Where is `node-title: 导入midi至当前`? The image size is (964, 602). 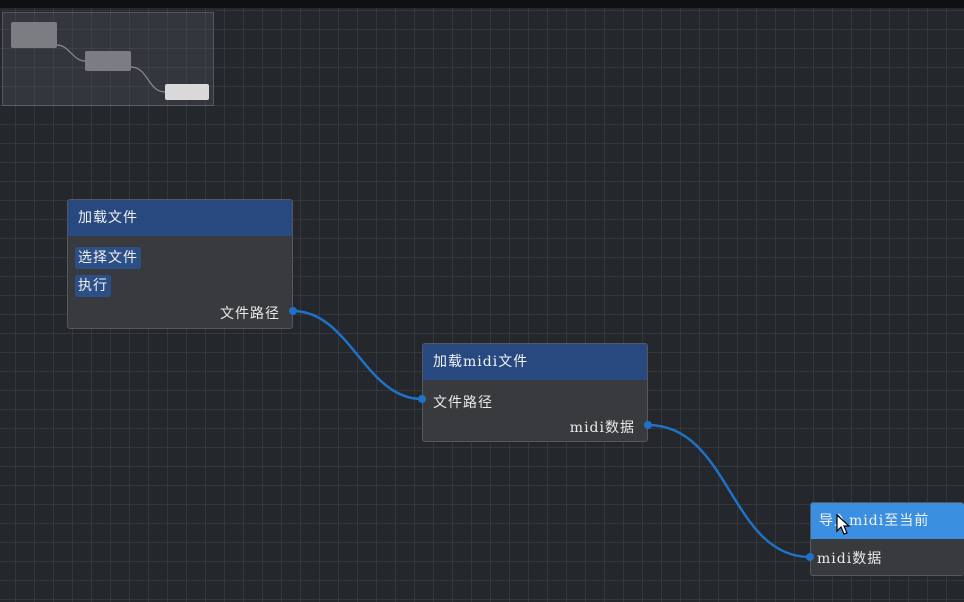
node-title: 导入midi至当前 is located at coordinates (887, 521).